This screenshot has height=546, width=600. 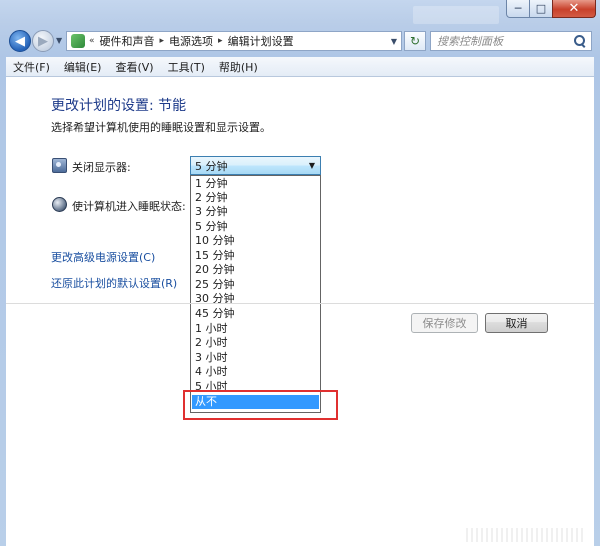 What do you see at coordinates (92, 41) in the screenshot?
I see `address-overflow-icon: «` at bounding box center [92, 41].